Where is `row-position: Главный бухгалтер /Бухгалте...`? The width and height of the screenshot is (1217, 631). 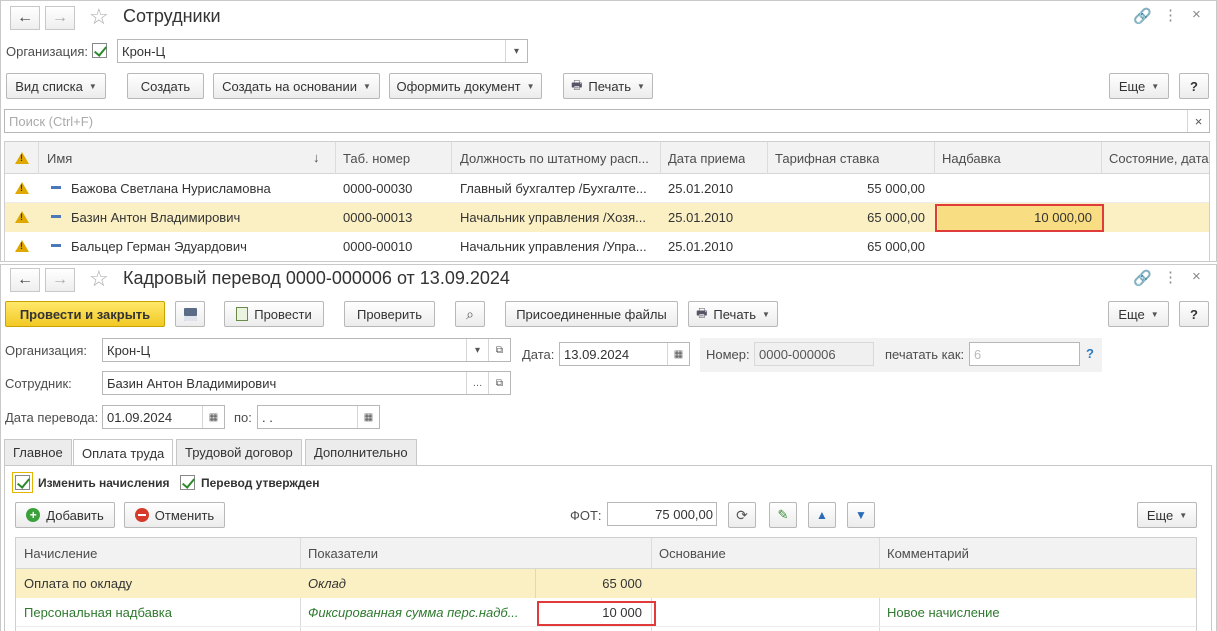 row-position: Главный бухгалтер /Бухгалте... is located at coordinates (553, 188).